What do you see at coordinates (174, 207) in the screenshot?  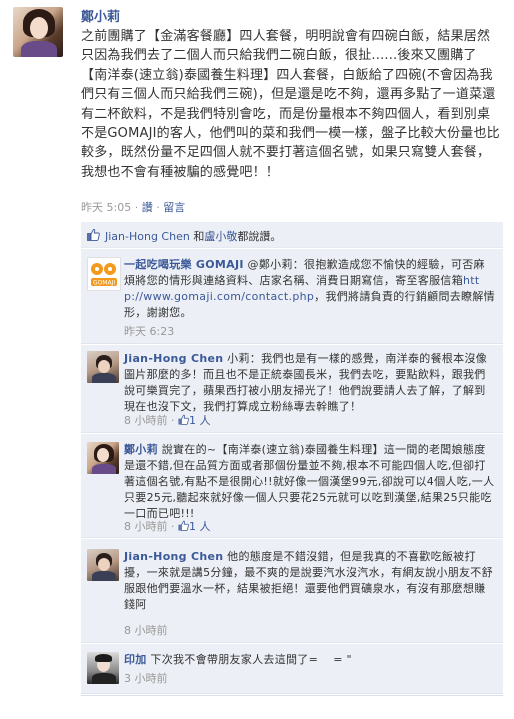 I see `comment-link: 留言` at bounding box center [174, 207].